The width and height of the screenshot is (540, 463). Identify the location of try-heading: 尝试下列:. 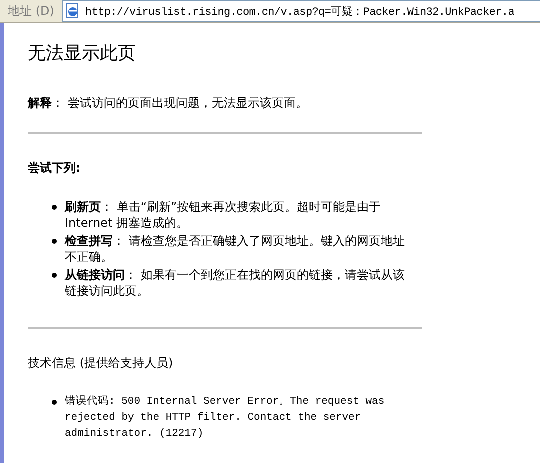
(55, 168).